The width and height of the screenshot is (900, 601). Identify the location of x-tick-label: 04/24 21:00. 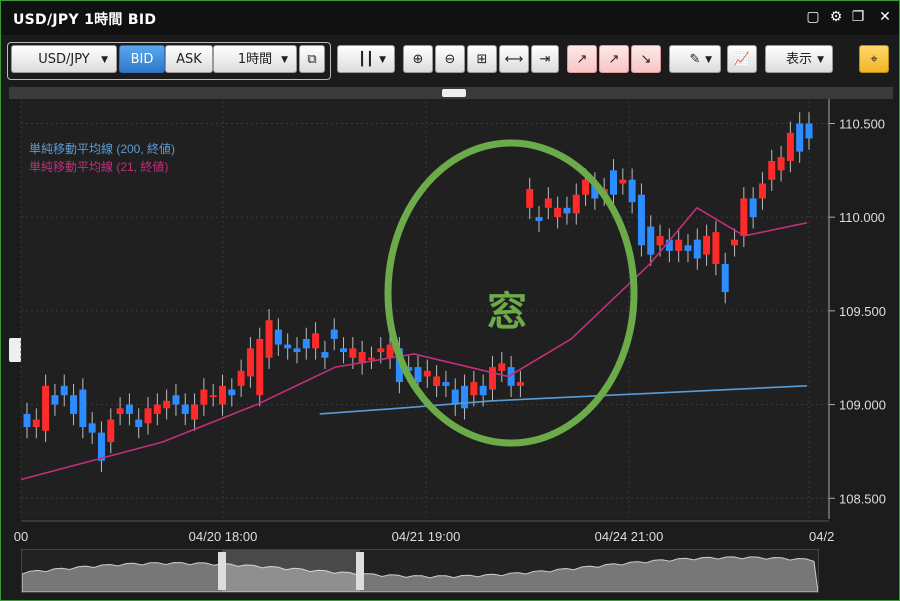
(629, 536).